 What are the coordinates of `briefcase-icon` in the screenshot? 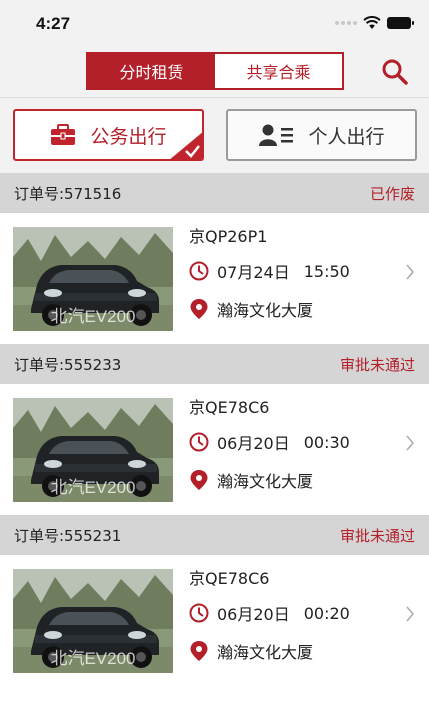 It's located at (63, 134).